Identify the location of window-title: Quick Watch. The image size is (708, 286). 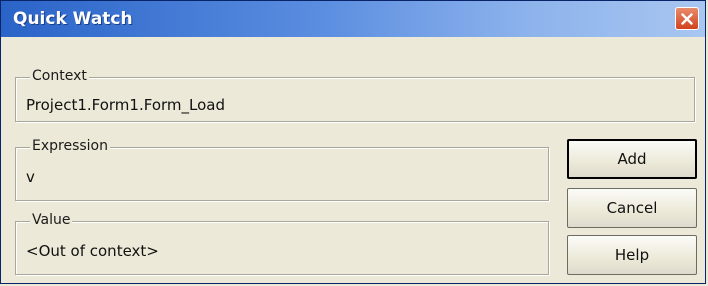
(73, 19).